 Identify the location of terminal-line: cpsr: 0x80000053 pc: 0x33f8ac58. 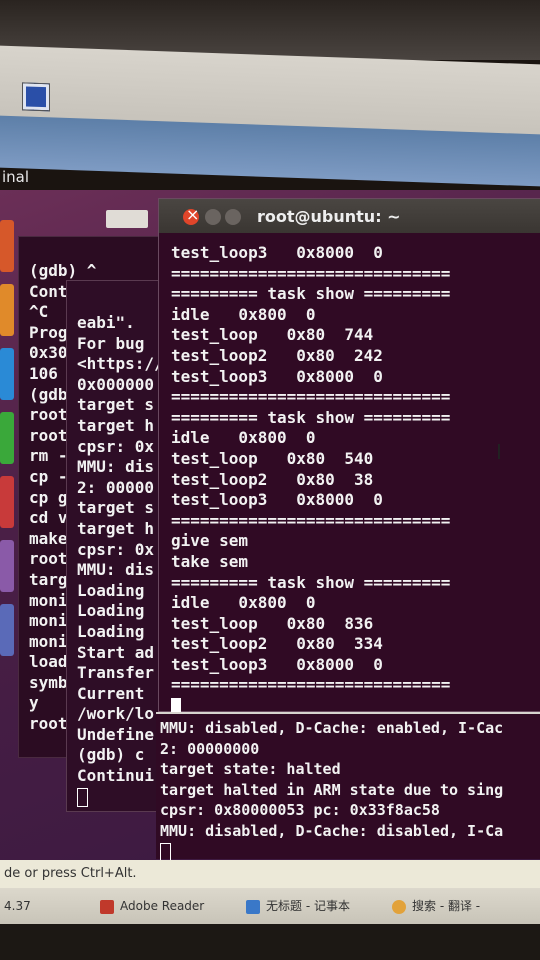
(300, 810).